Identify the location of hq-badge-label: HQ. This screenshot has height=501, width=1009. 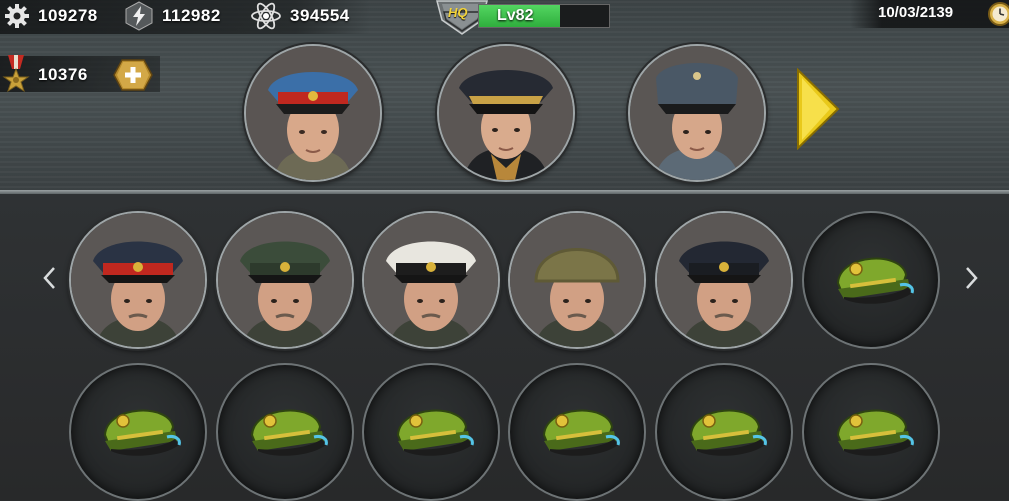
(458, 12).